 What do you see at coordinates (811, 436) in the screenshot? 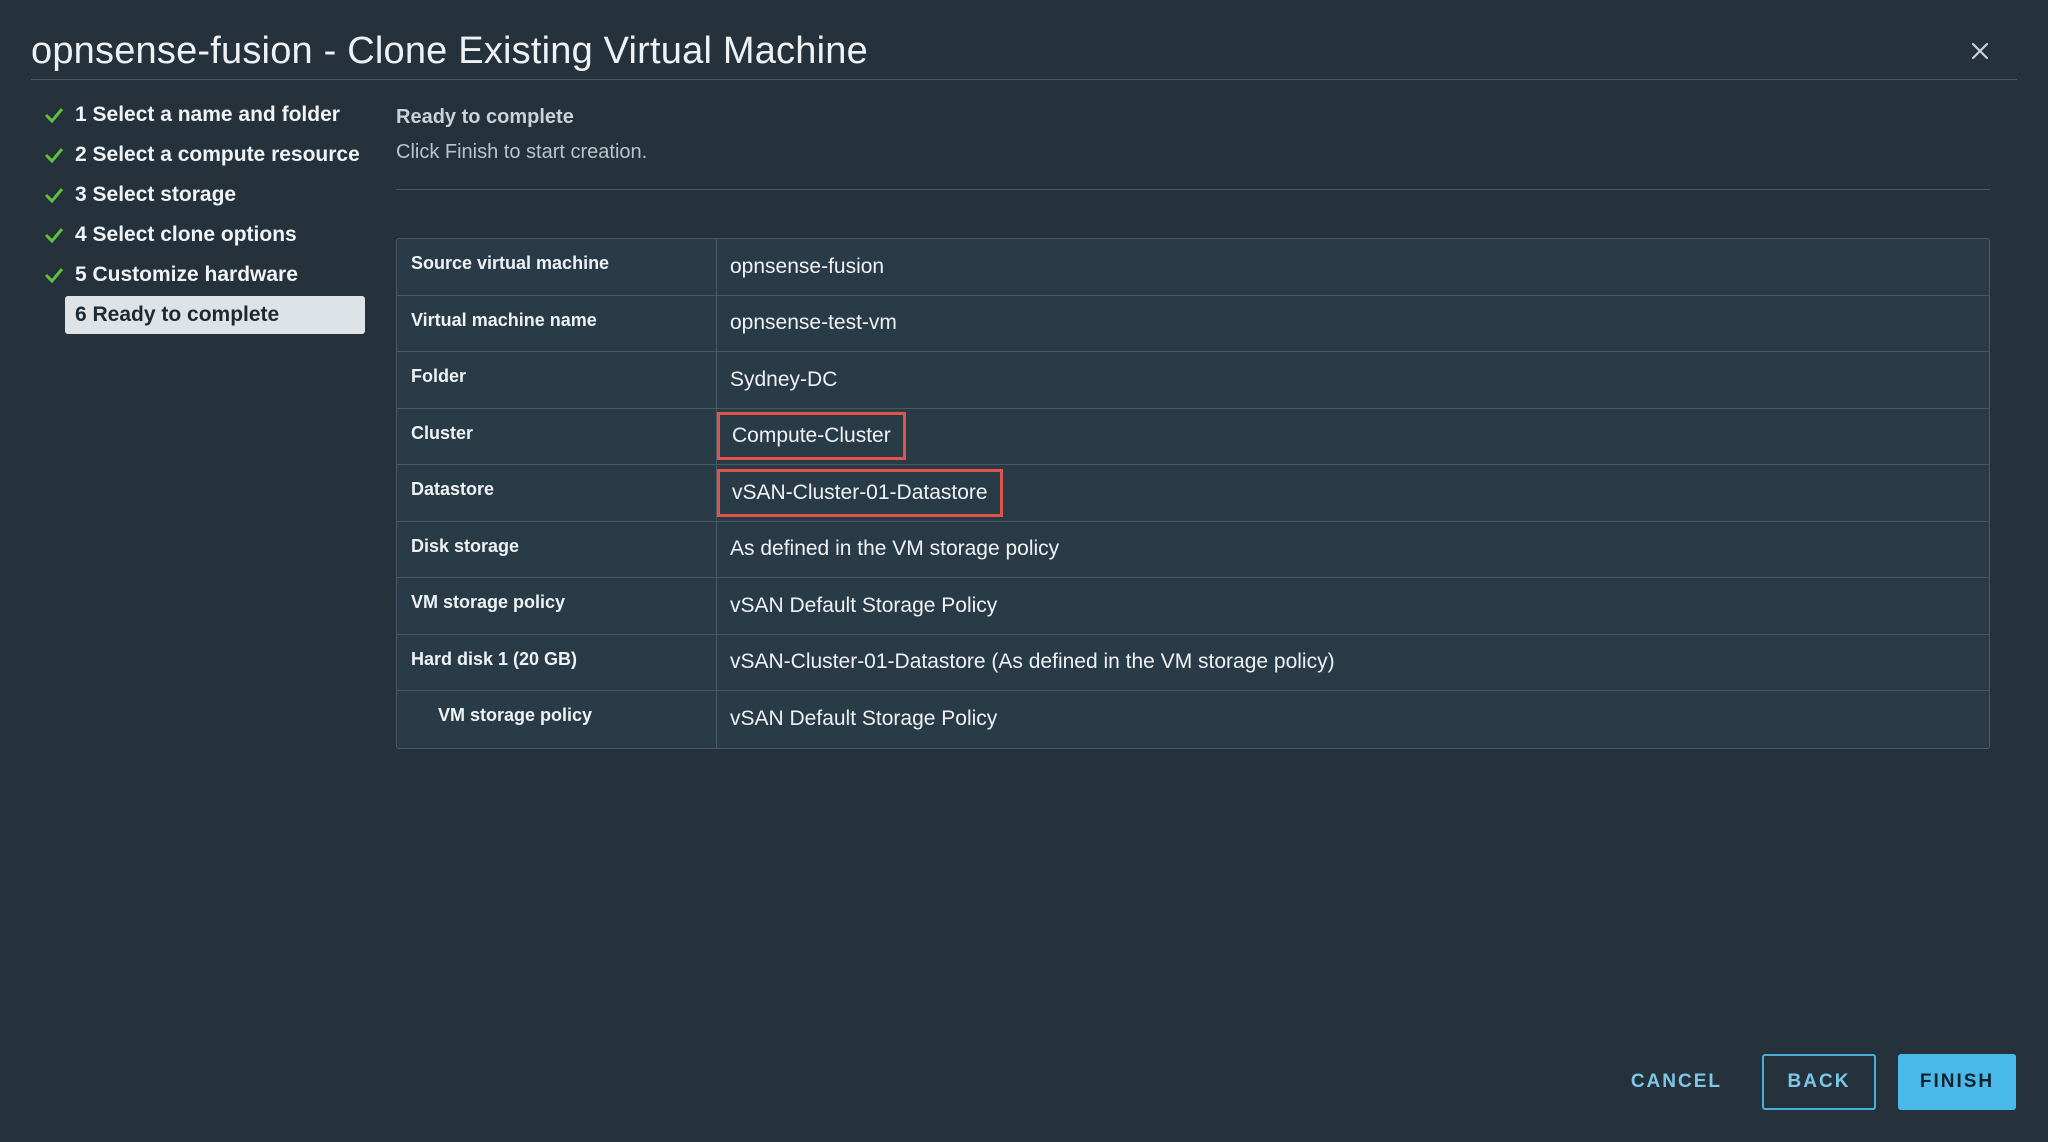
I see `highlighted-value: Compute-Cluster` at bounding box center [811, 436].